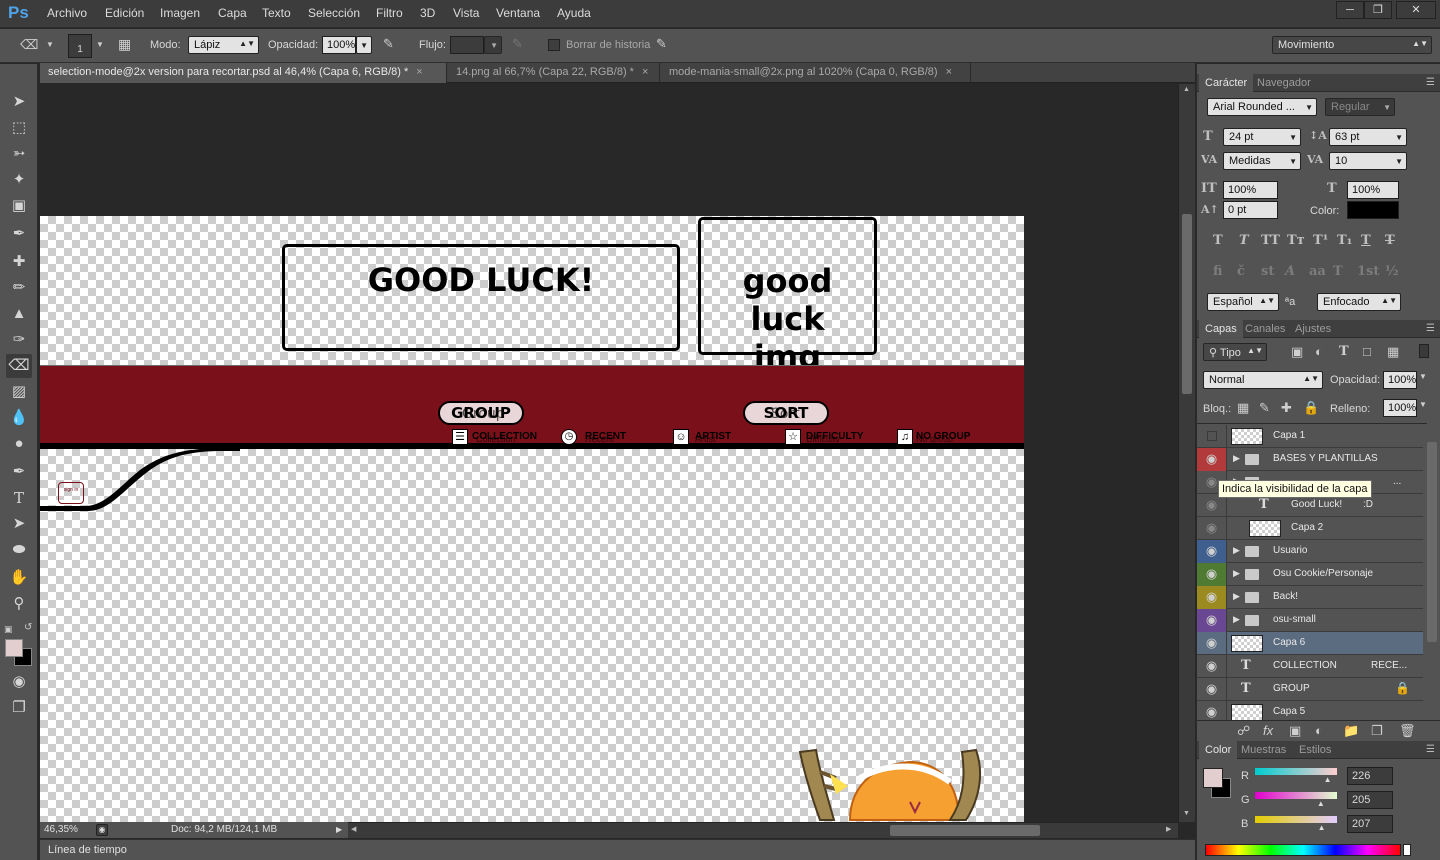 This screenshot has width=1440, height=860. What do you see at coordinates (466, 13) in the screenshot?
I see `menu-vista: Vista` at bounding box center [466, 13].